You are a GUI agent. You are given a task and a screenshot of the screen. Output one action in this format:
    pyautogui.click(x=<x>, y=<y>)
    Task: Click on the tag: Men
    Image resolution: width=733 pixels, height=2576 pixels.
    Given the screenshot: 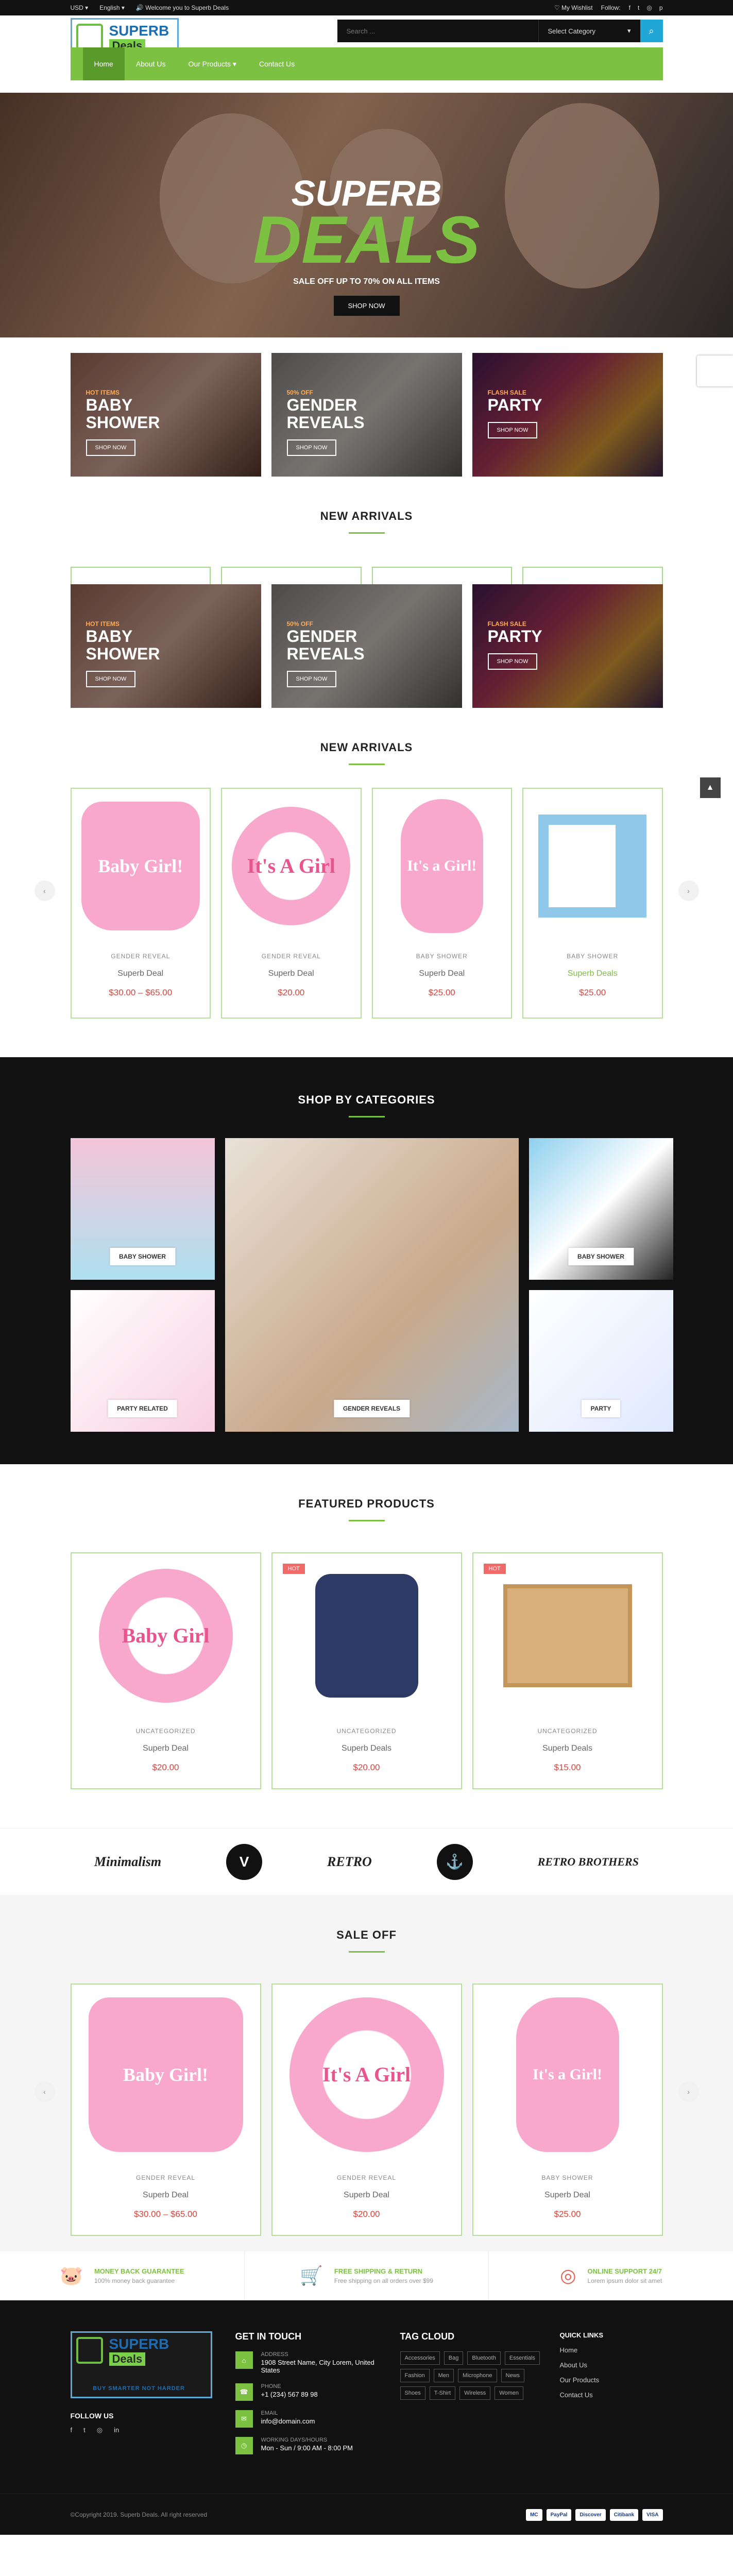 What is the action you would take?
    pyautogui.click(x=443, y=2375)
    